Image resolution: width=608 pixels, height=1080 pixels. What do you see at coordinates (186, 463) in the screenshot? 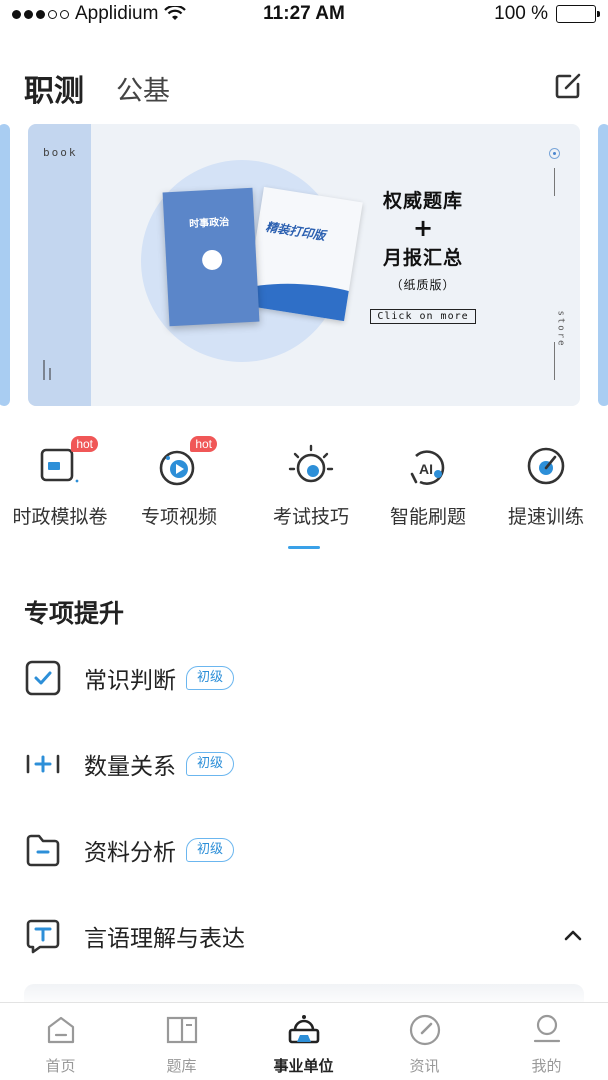
I see `video-play-icon: hot` at bounding box center [186, 463].